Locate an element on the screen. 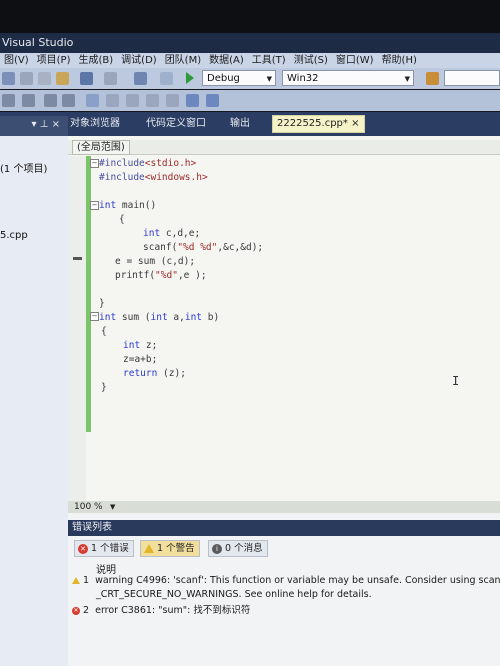 The image size is (500, 666). navigate-back-icon is located at coordinates (140, 78).